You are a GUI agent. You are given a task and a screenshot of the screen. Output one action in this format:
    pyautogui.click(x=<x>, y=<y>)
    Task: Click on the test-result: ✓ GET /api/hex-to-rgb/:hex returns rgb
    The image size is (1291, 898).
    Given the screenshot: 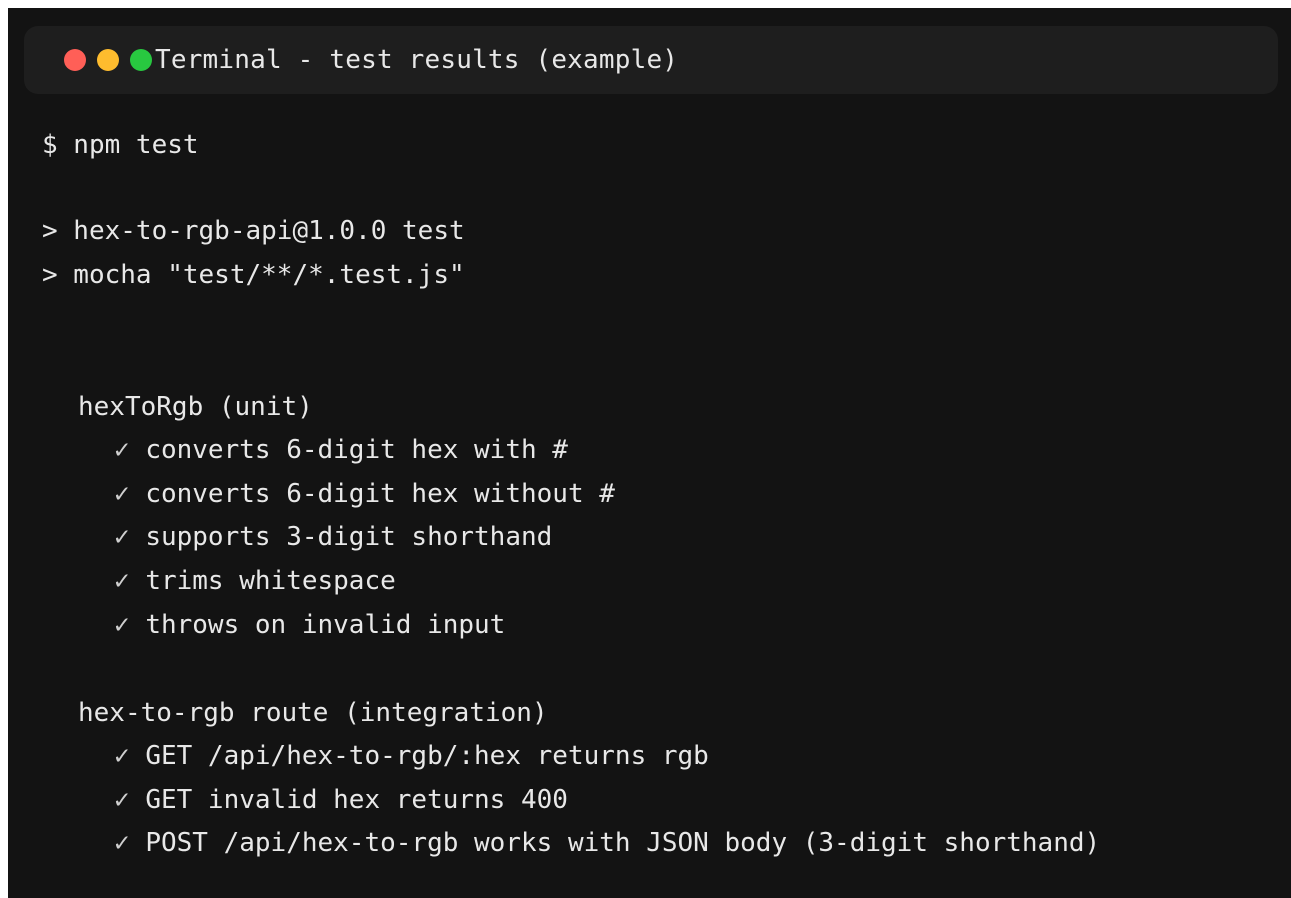 What is the action you would take?
    pyautogui.click(x=411, y=756)
    